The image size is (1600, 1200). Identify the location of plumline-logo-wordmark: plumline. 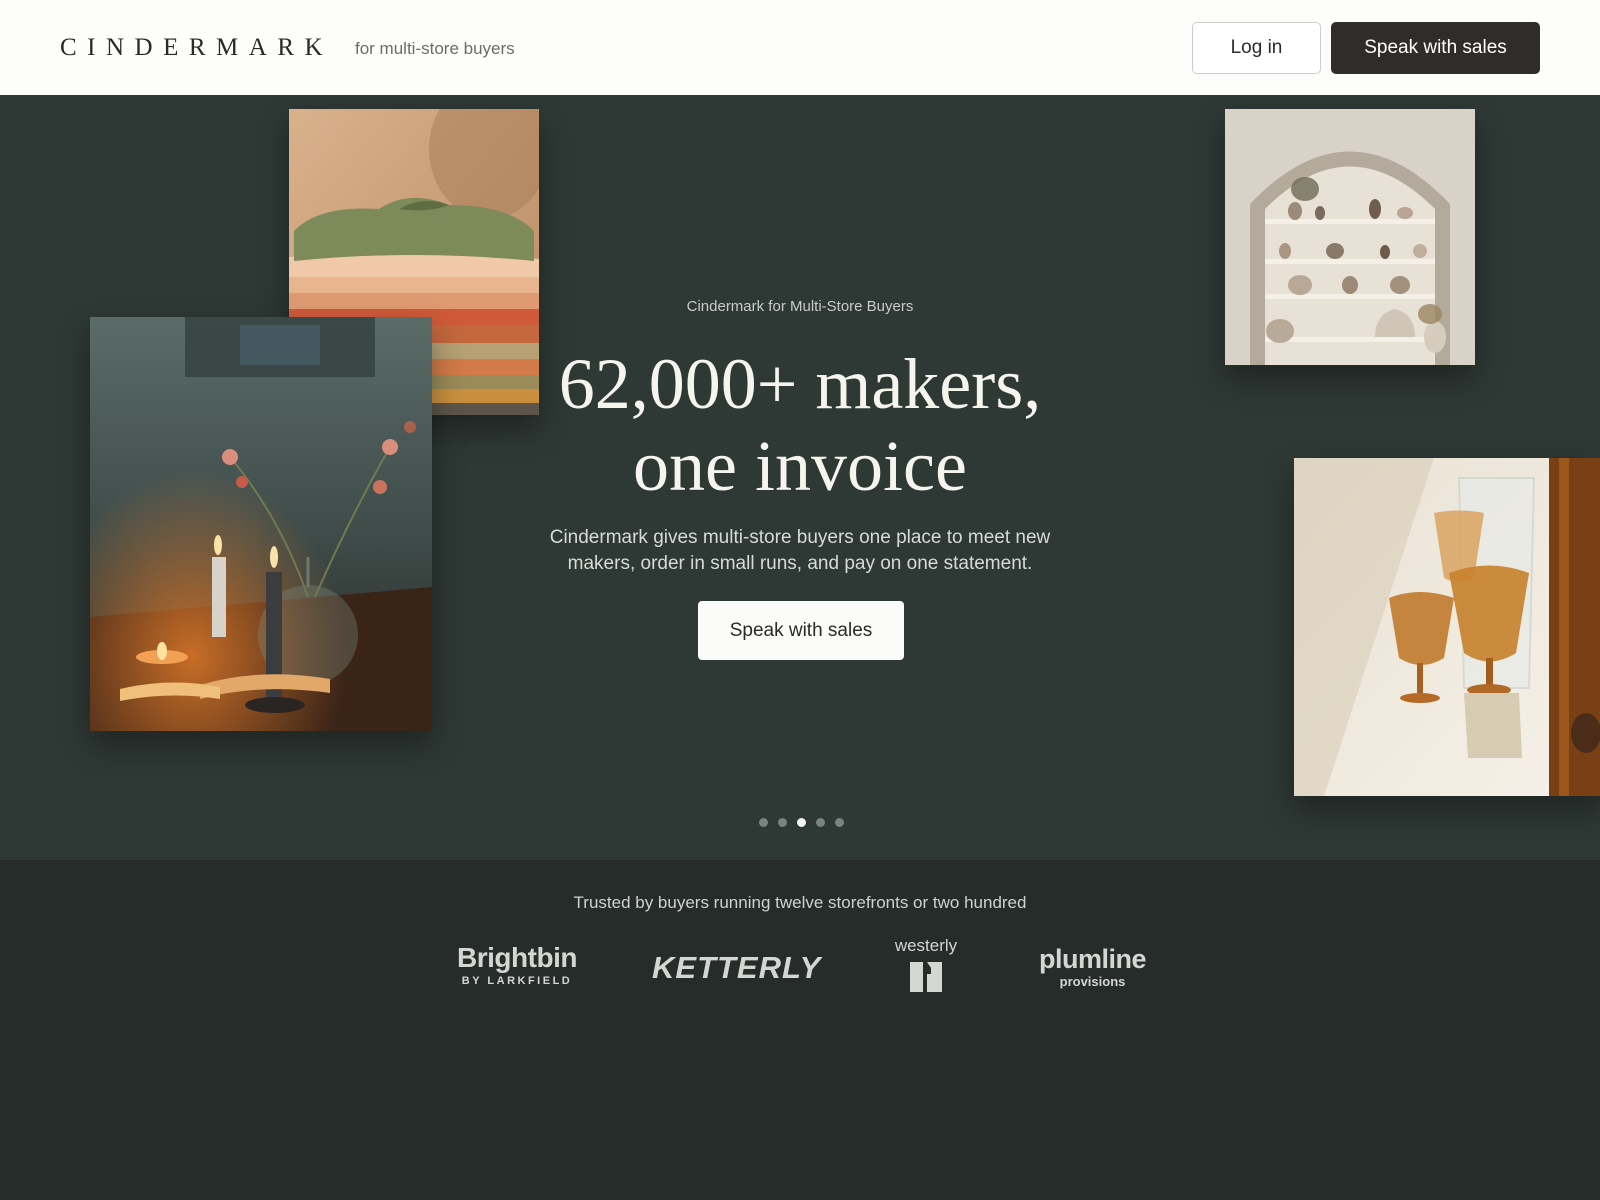
(1092, 959).